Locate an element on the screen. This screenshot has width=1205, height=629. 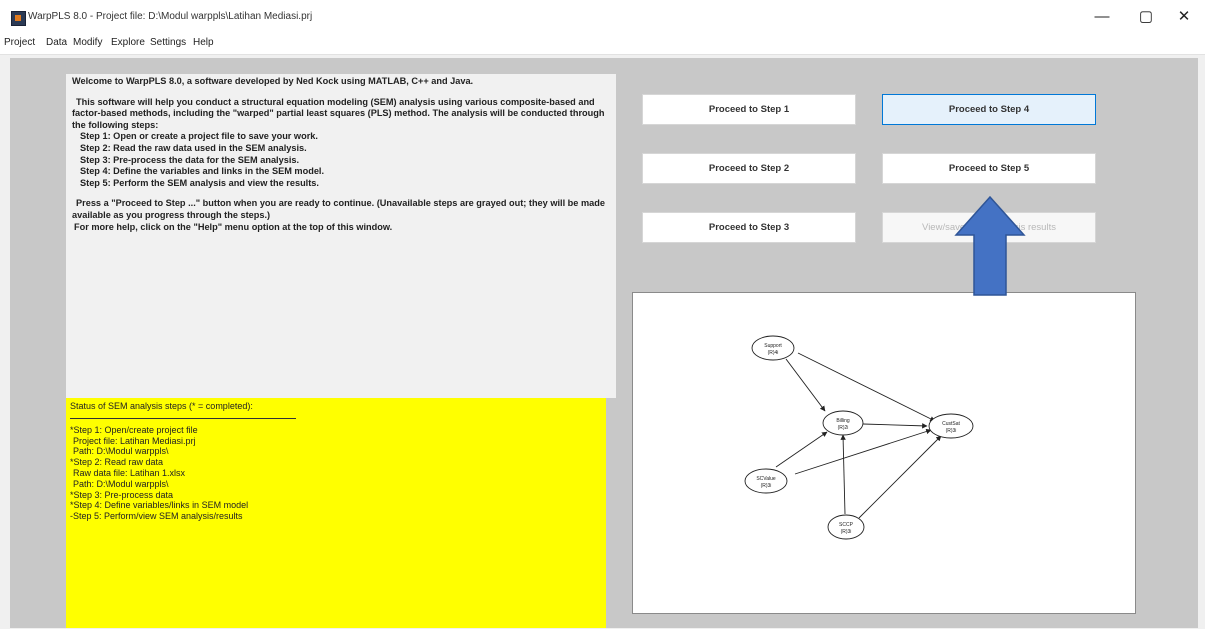
minimize-icon: — is located at coordinates (1102, 17).